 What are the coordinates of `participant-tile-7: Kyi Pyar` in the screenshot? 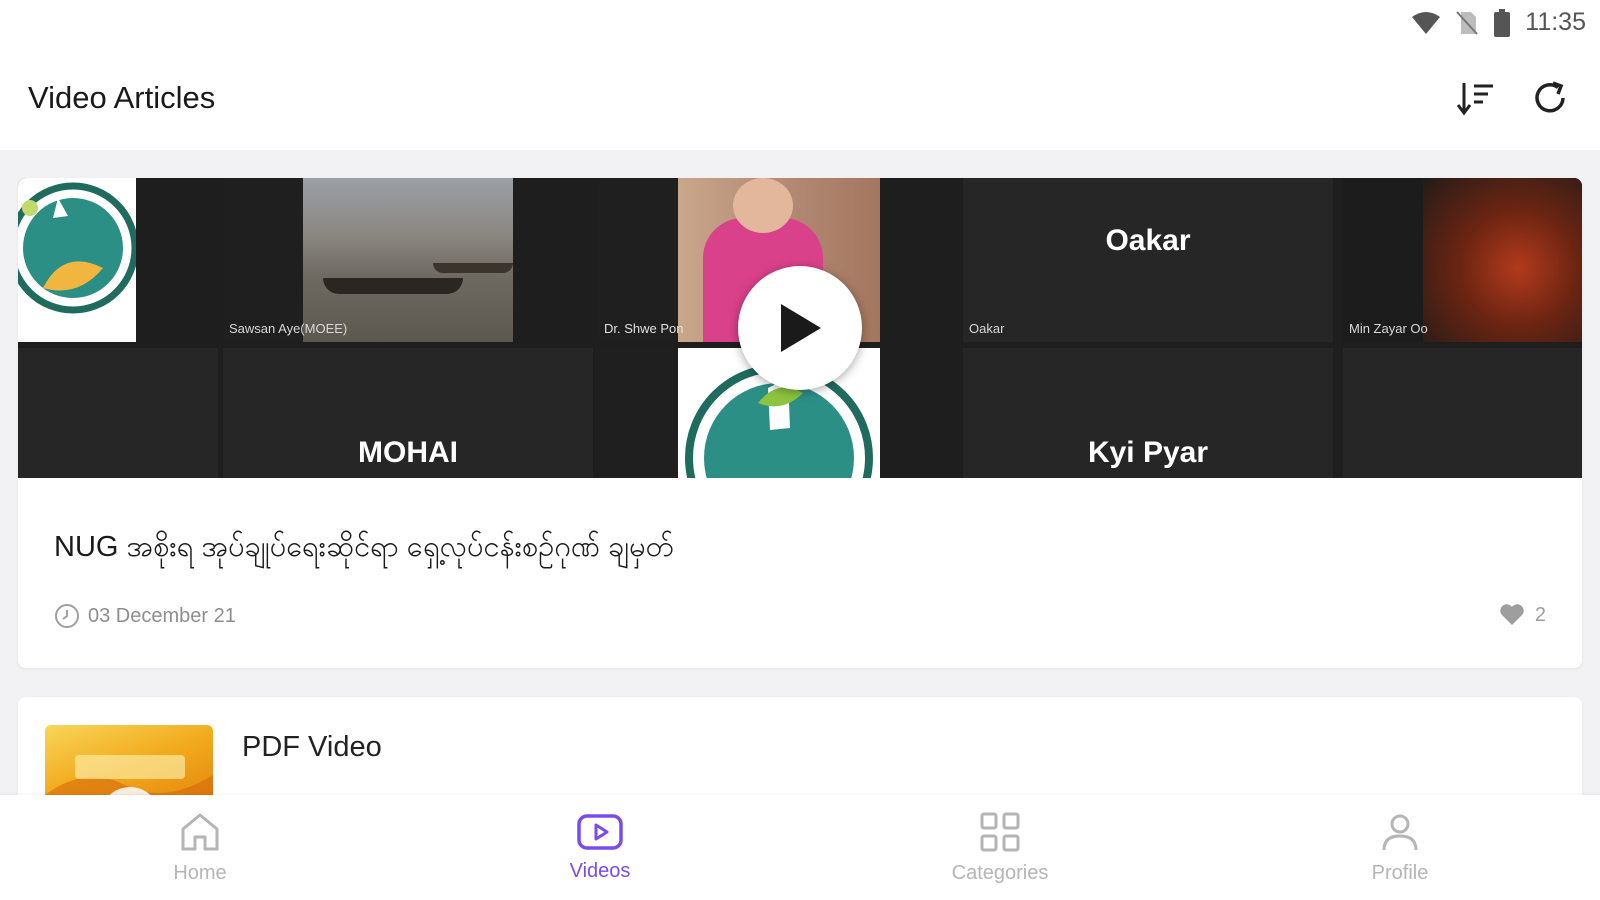 It's located at (1148, 413).